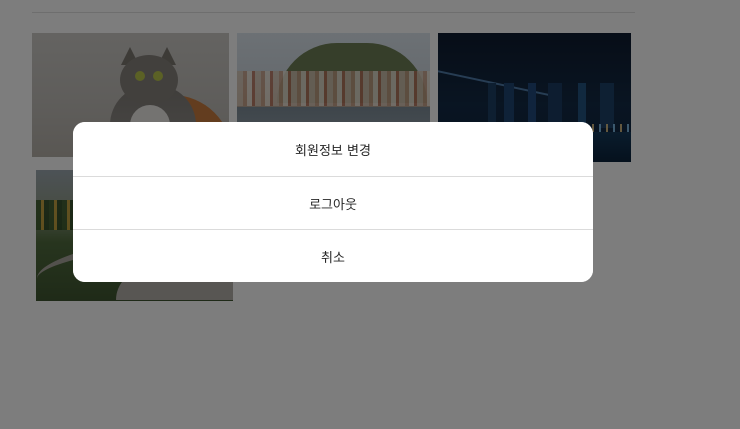  What do you see at coordinates (333, 255) in the screenshot?
I see `cancel-button: 취소` at bounding box center [333, 255].